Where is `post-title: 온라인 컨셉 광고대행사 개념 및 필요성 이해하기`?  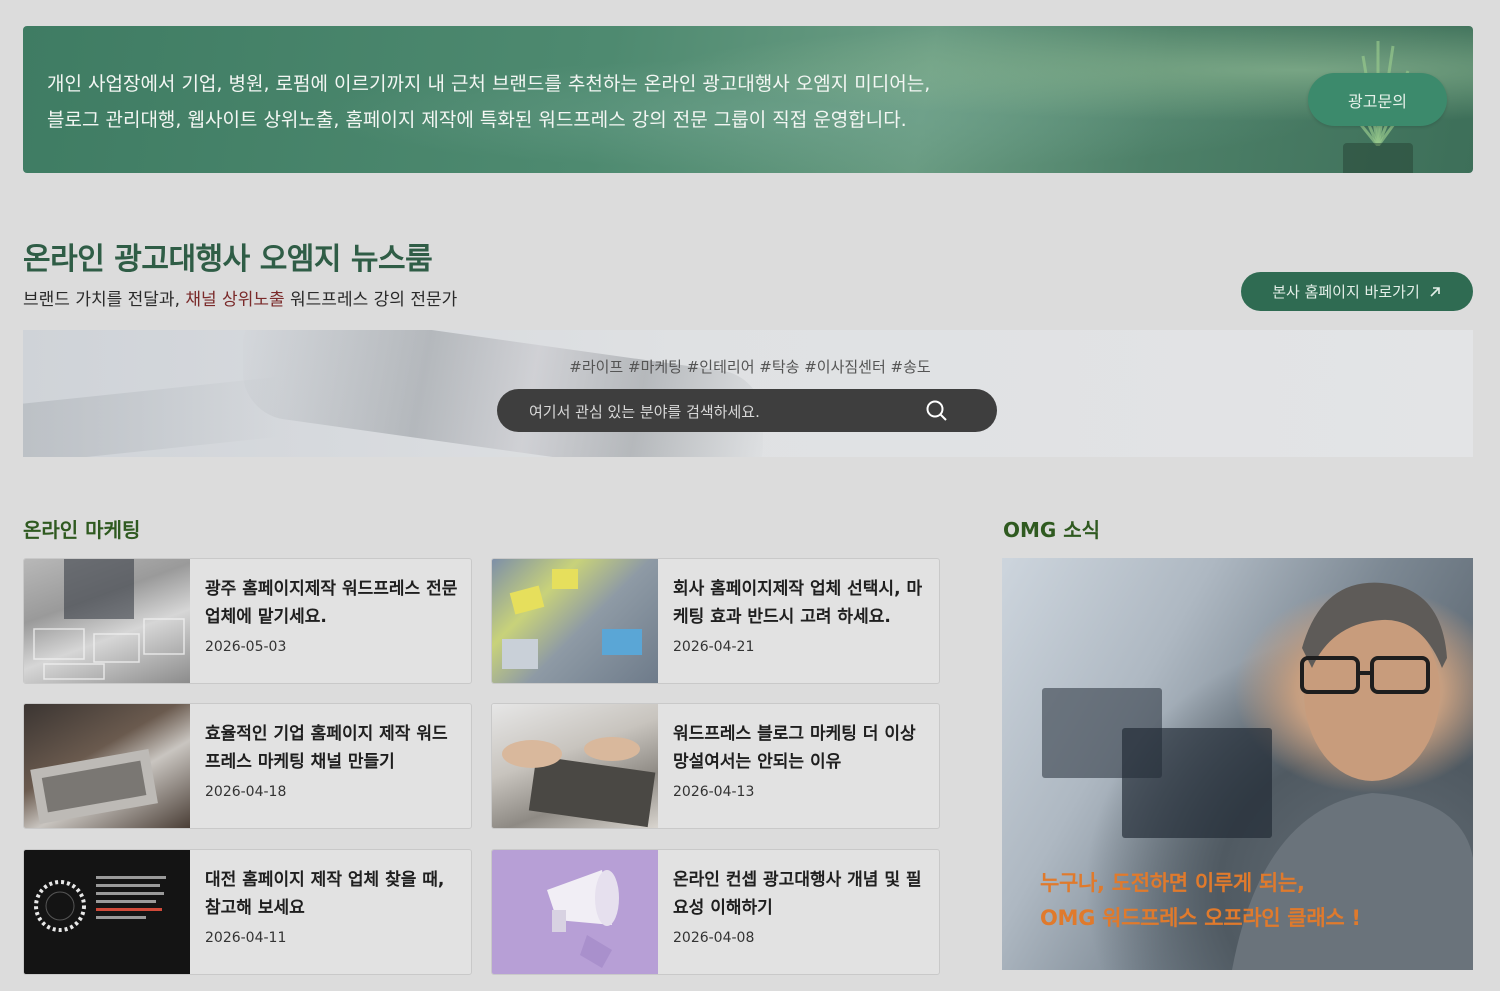
post-title: 온라인 컨셉 광고대행사 개념 및 필요성 이해하기 is located at coordinates (800, 894).